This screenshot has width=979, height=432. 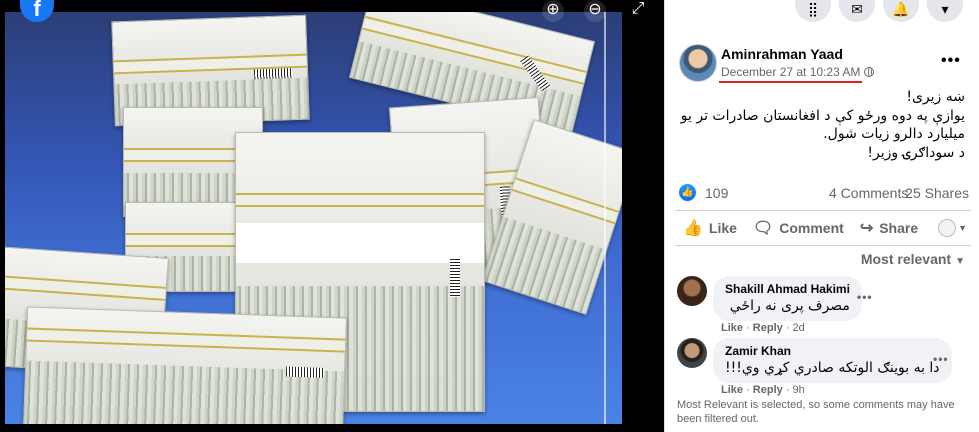 I want to click on comment-text: مصرف پری نه راځي, so click(x=789, y=306).